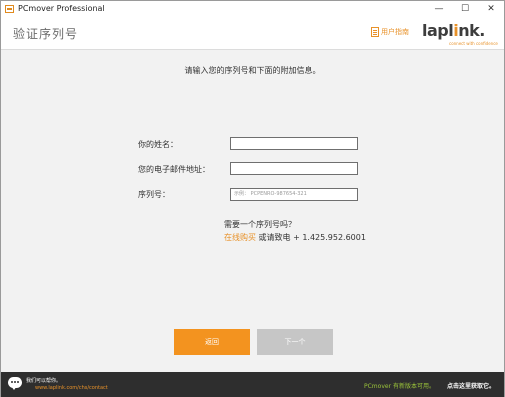 This screenshot has height=397, width=505. I want to click on user-guide-label: 用户指南, so click(395, 32).